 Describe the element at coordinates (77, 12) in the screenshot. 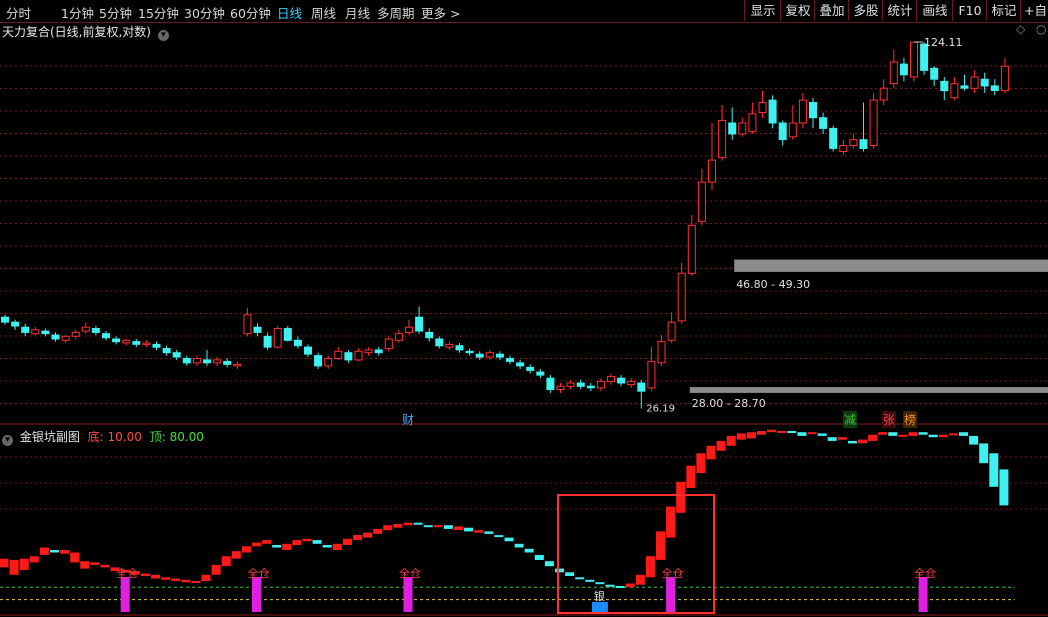

I see `period-tab-1min: 1分钟` at that location.